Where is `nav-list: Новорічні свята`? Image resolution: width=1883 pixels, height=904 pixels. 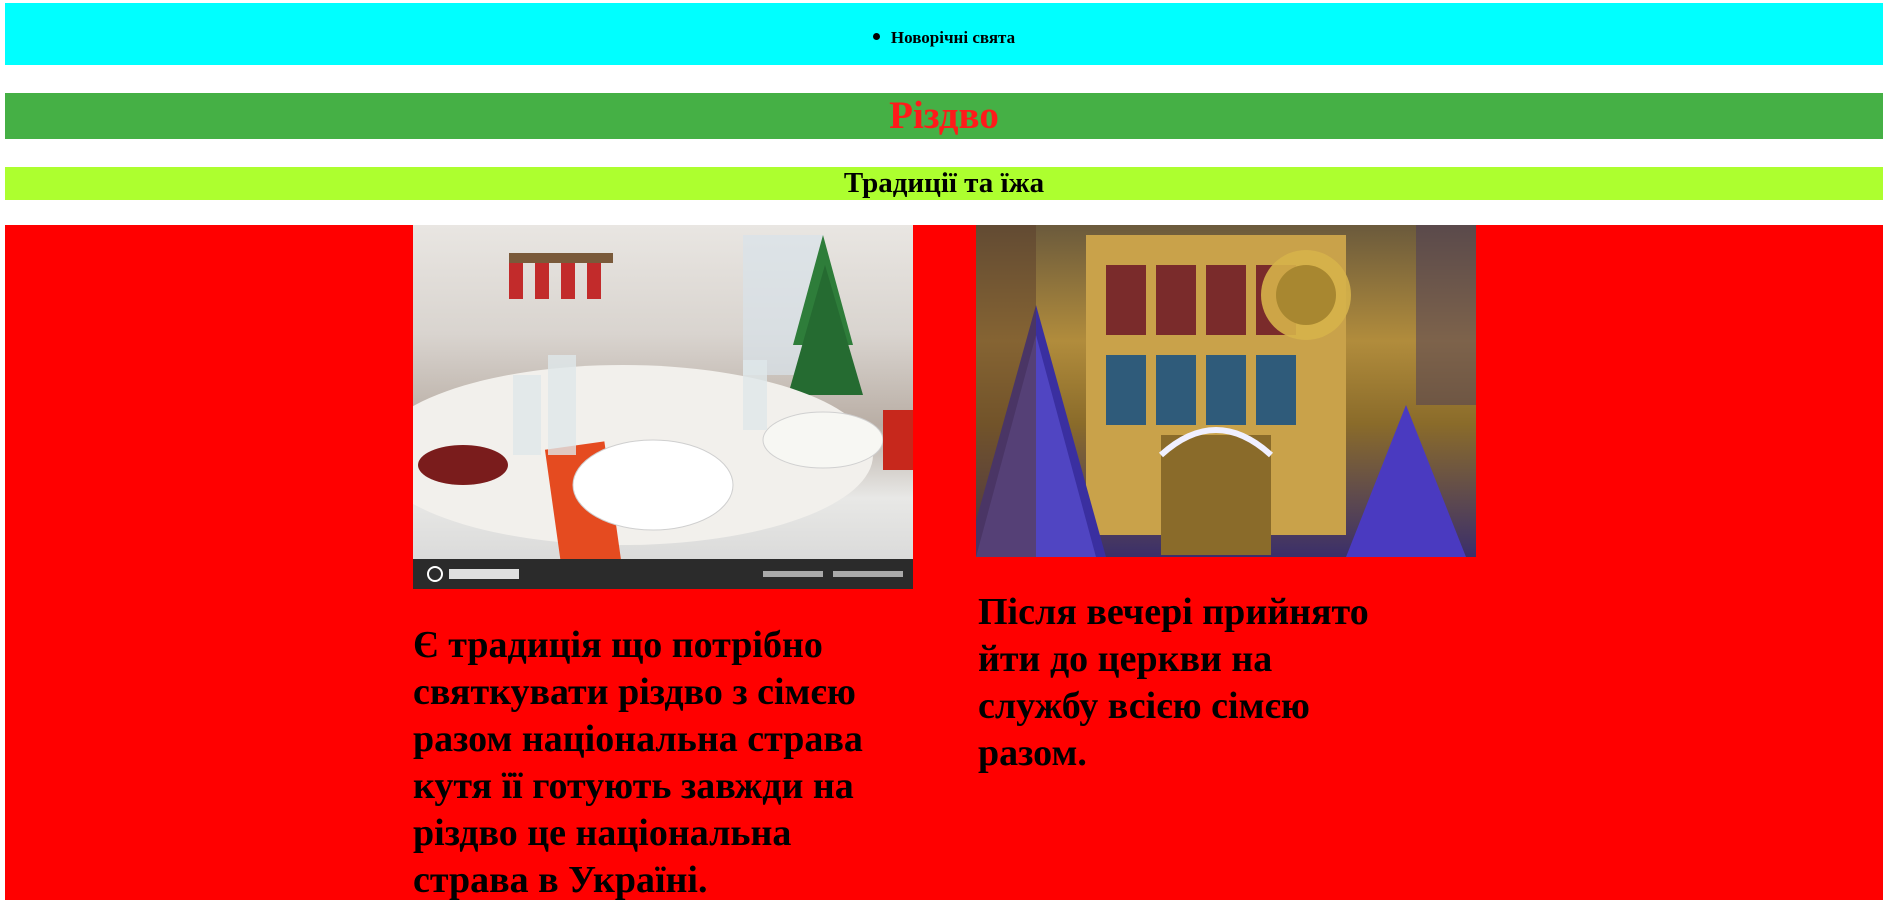 nav-list: Новорічні свята is located at coordinates (944, 26).